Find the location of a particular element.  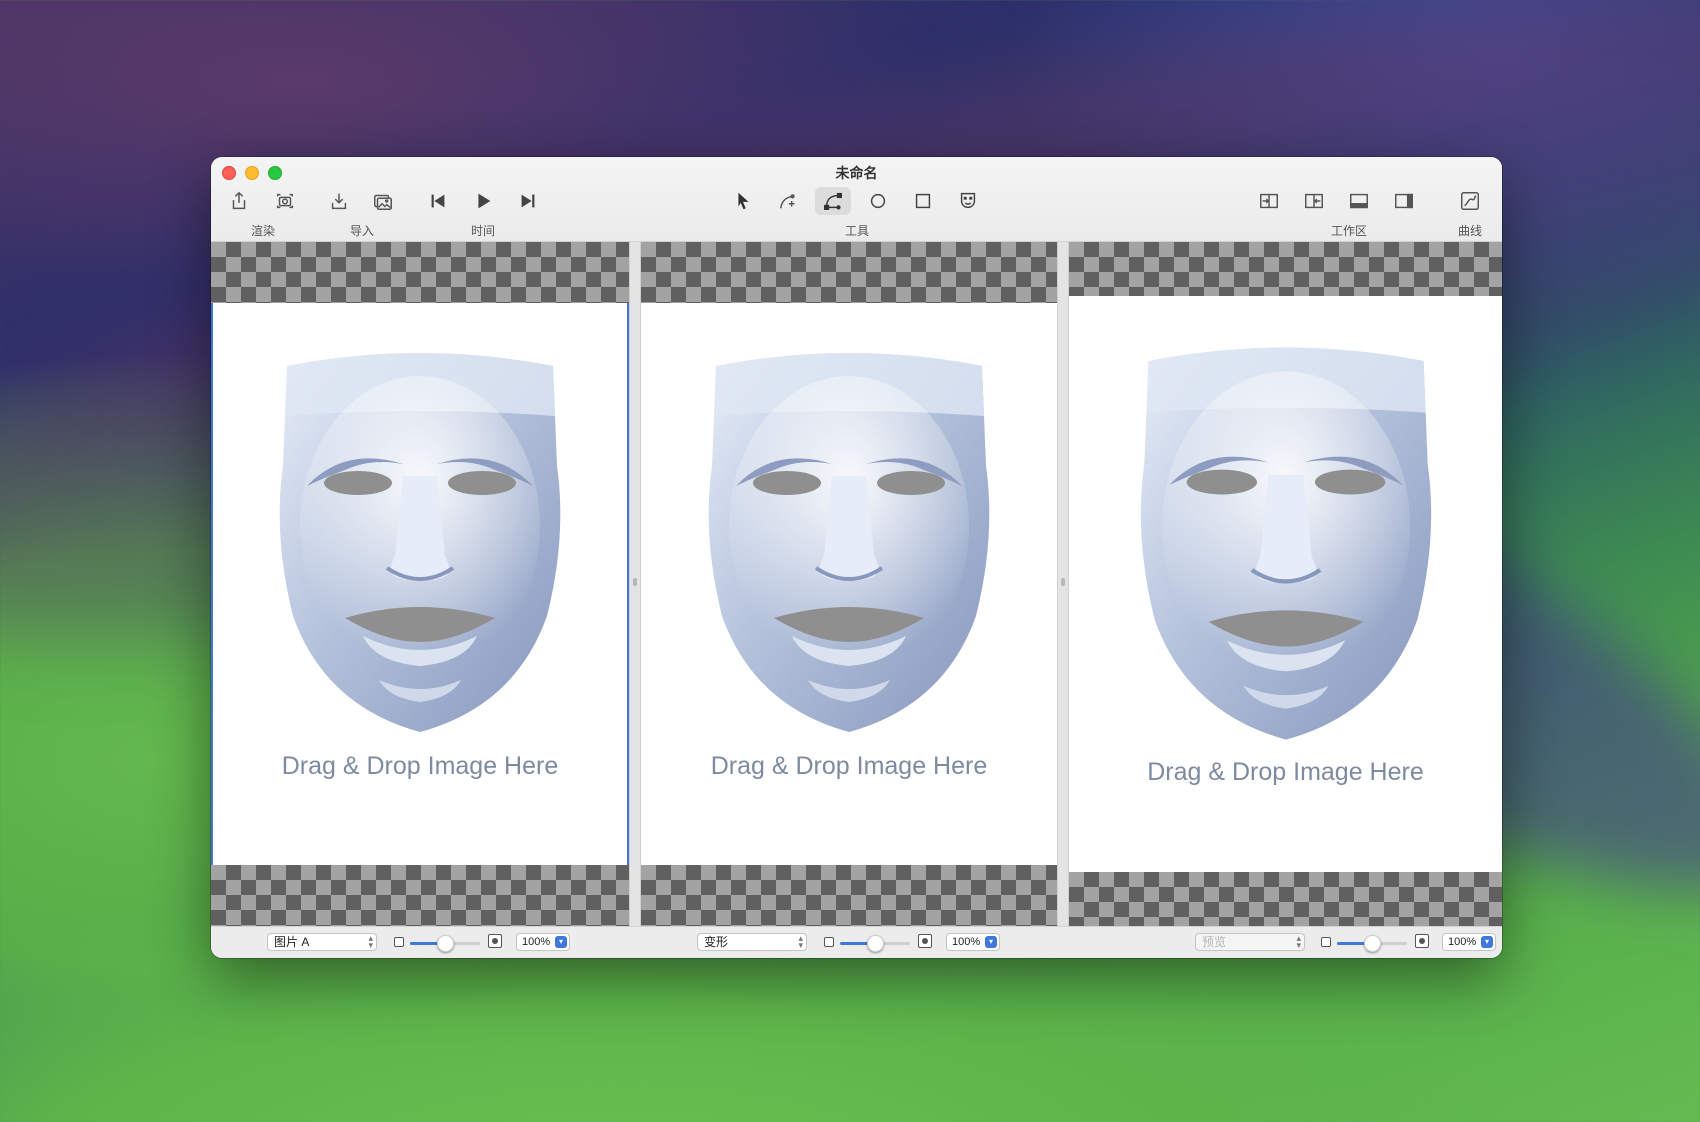

workspace-right-panel-button is located at coordinates (1404, 201).